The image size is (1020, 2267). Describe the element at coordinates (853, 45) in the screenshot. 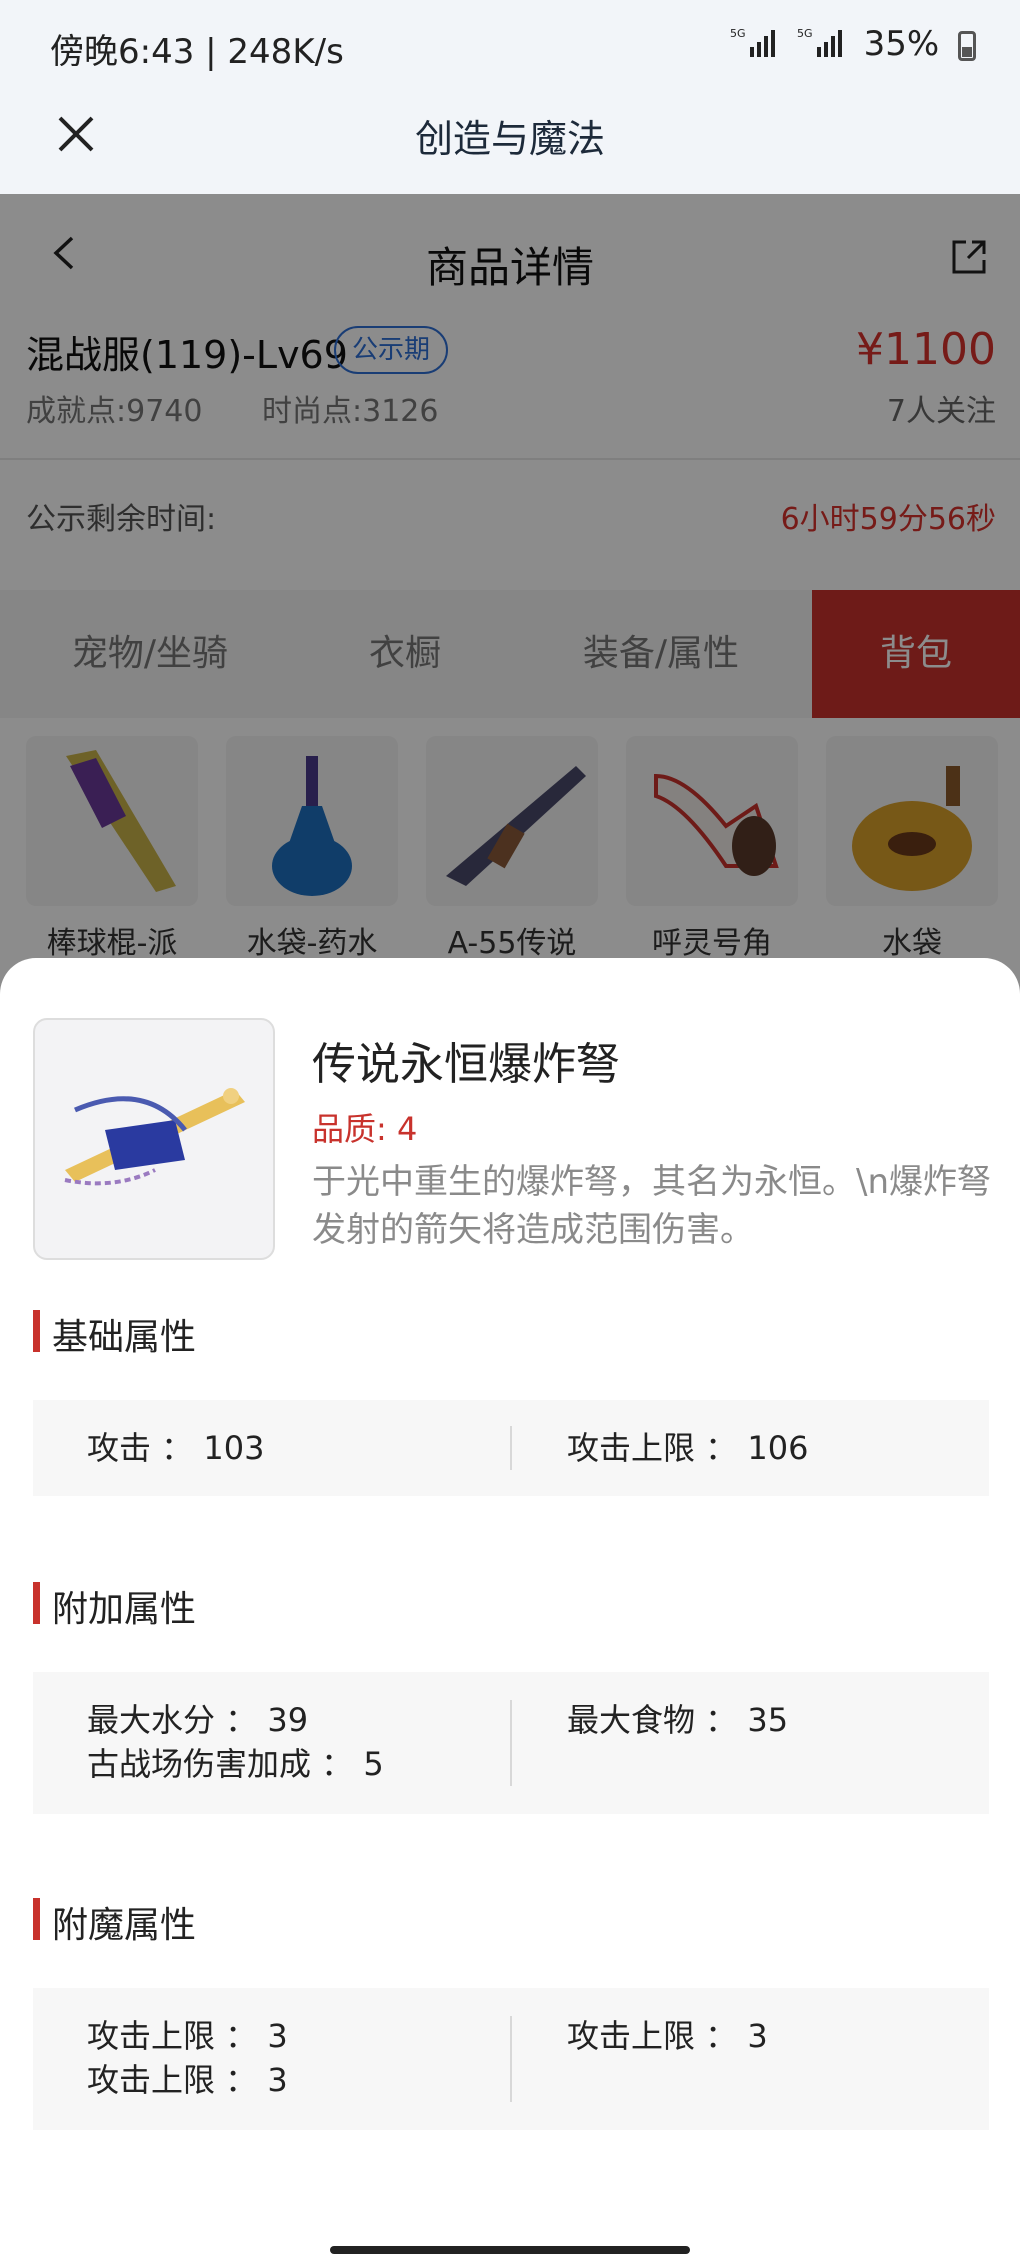

I see `status-right: 5G 5G 35%` at that location.